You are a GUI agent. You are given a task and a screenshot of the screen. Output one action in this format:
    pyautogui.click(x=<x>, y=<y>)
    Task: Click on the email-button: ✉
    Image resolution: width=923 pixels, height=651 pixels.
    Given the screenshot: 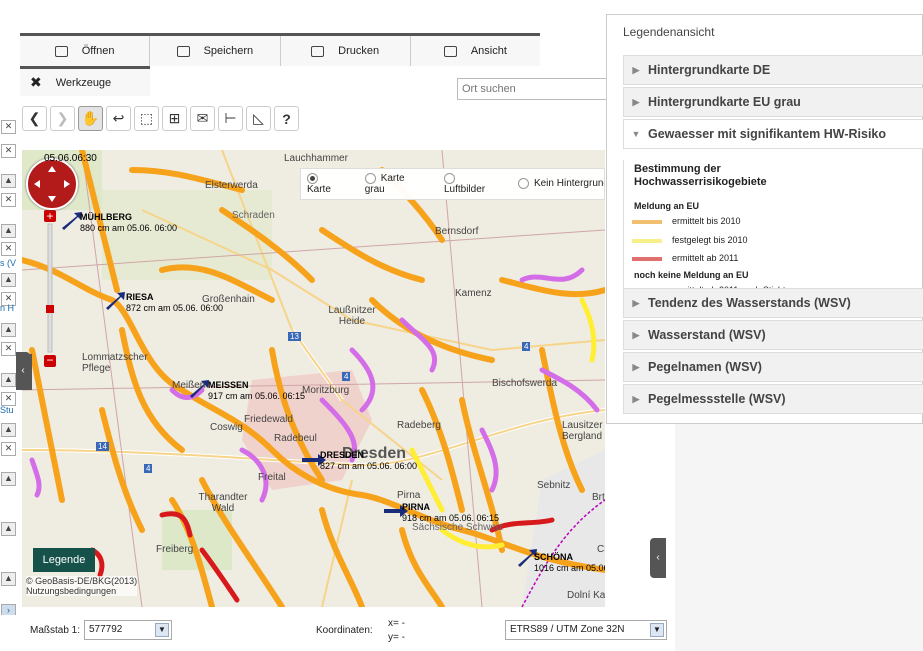 What is the action you would take?
    pyautogui.click(x=202, y=118)
    